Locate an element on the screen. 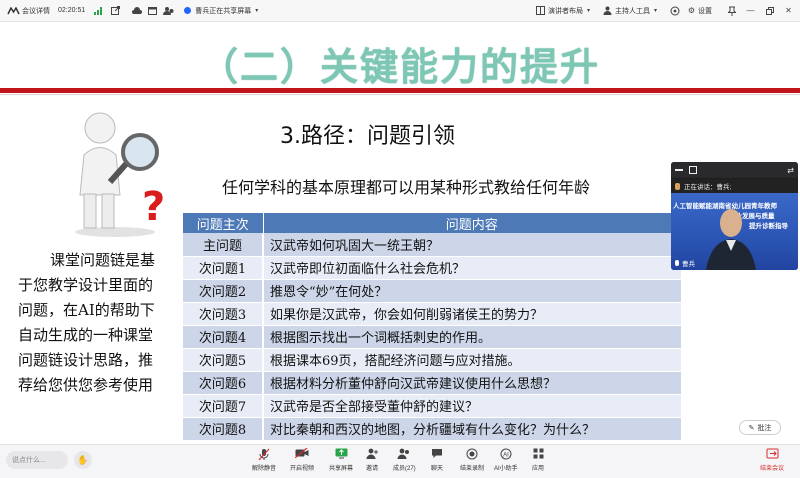 Image resolution: width=800 pixels, height=478 pixels. ai-assistant-label: AI小助手 is located at coordinates (506, 469).